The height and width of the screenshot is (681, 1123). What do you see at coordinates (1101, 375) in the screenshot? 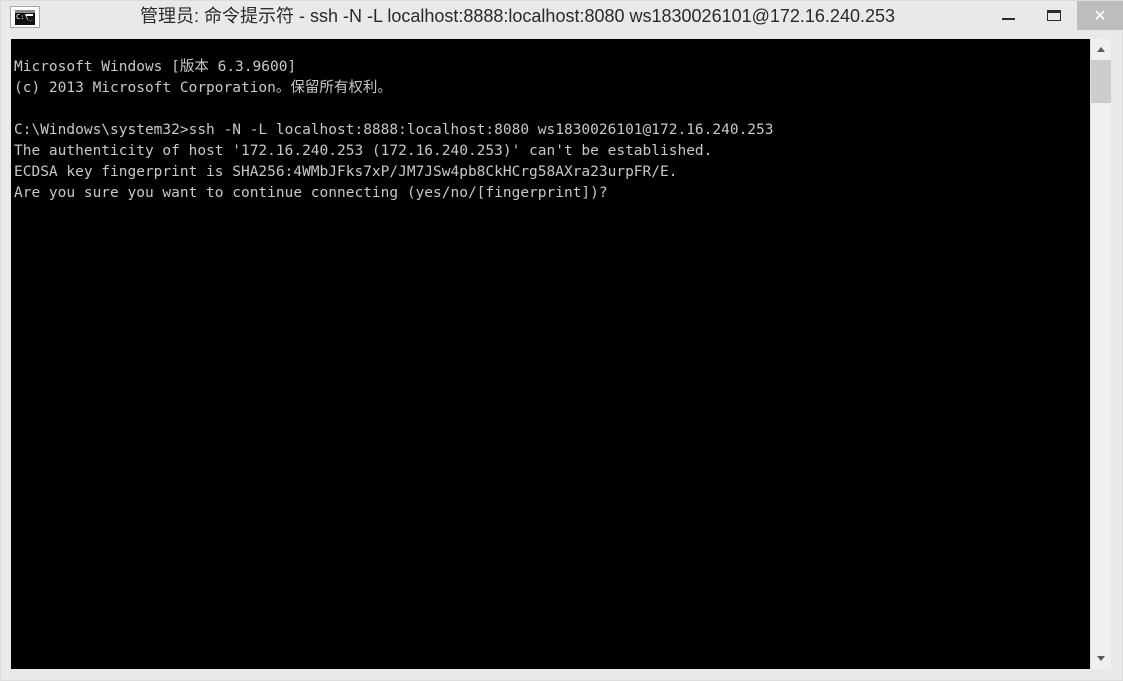
I see `scrollbar-track` at bounding box center [1101, 375].